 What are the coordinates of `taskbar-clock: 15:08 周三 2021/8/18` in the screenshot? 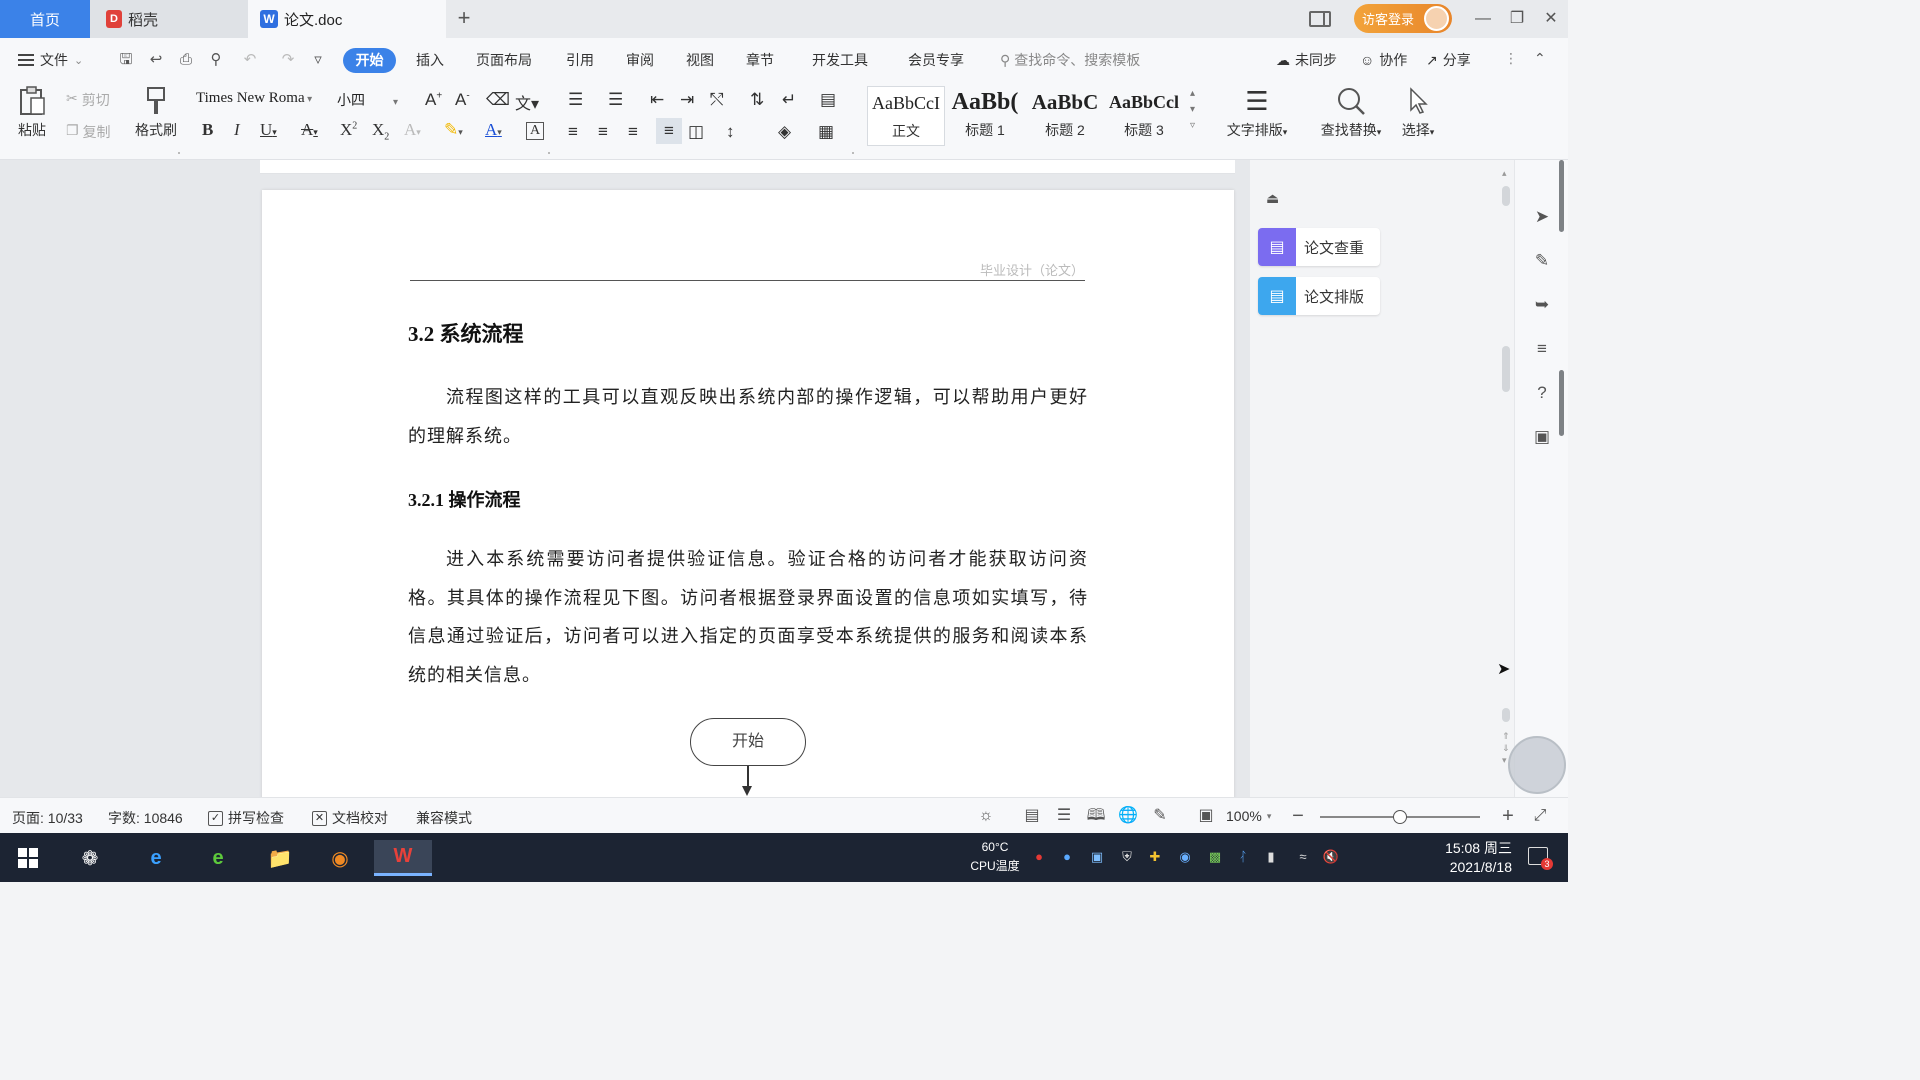 It's located at (1466, 858).